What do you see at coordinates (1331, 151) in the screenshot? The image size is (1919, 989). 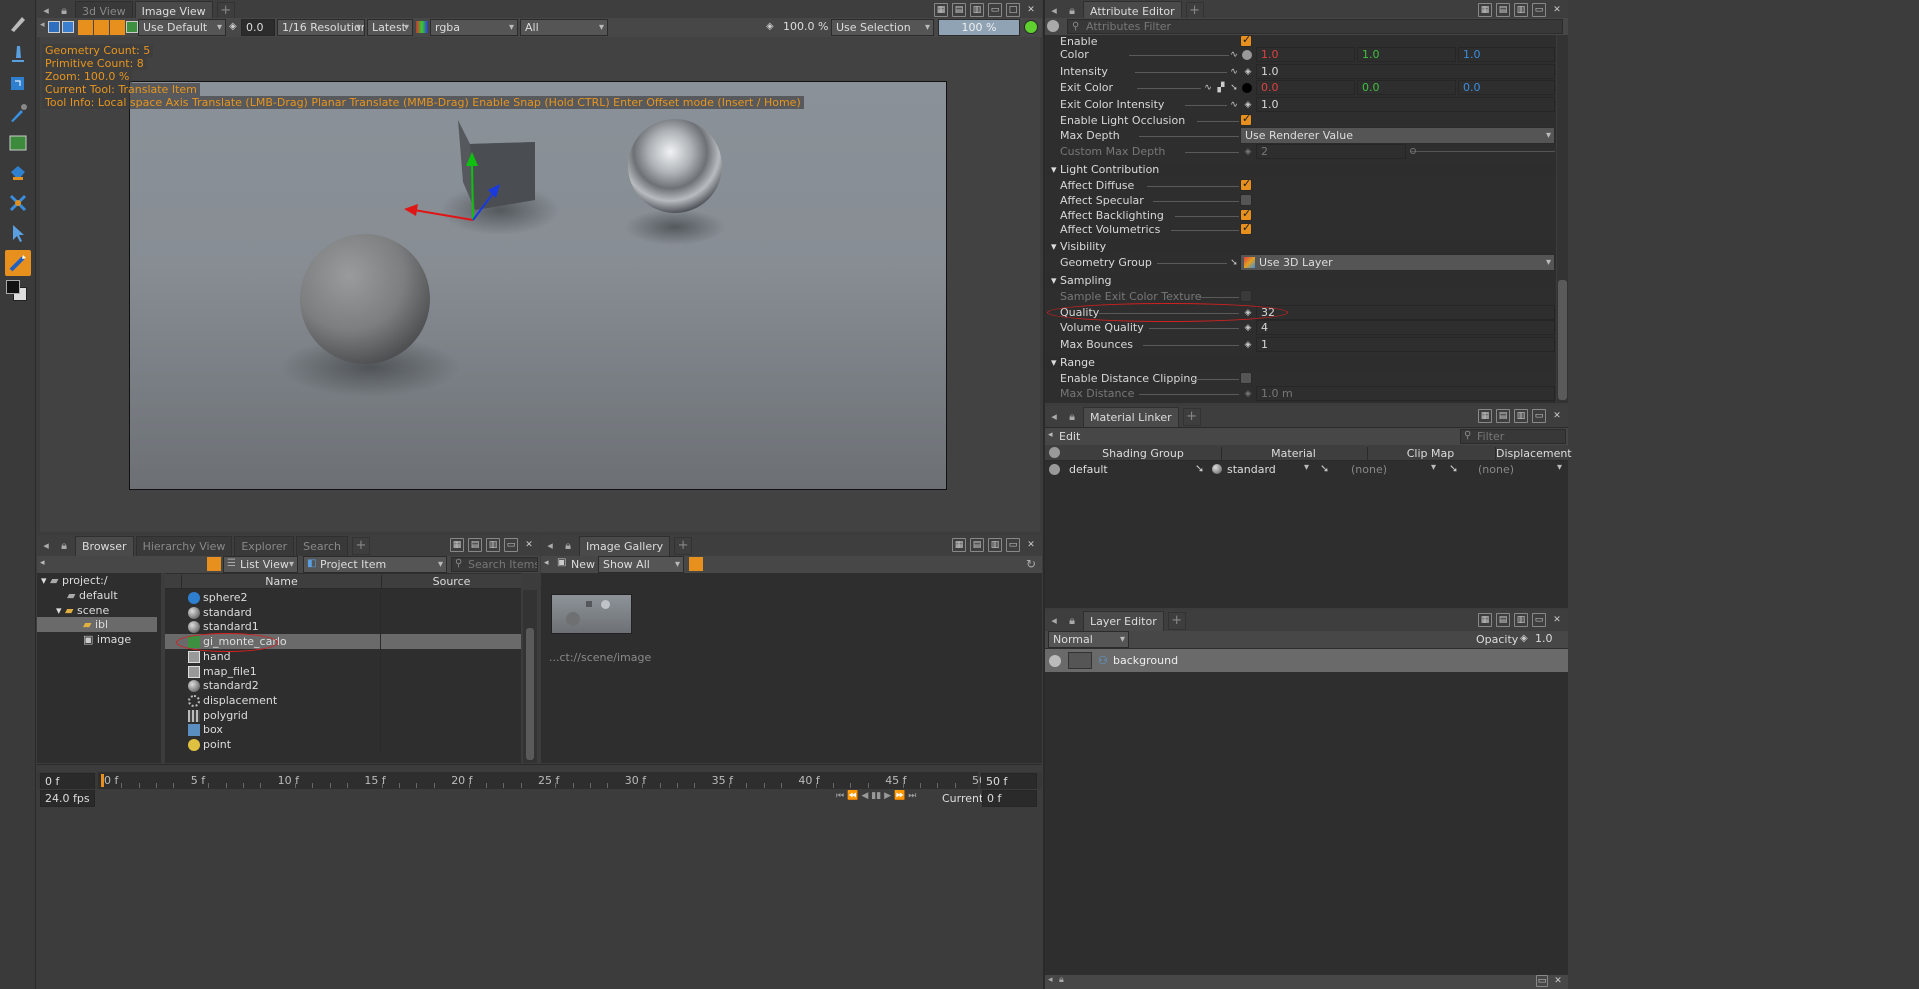 I see `custom-max-depth-field: 2` at bounding box center [1331, 151].